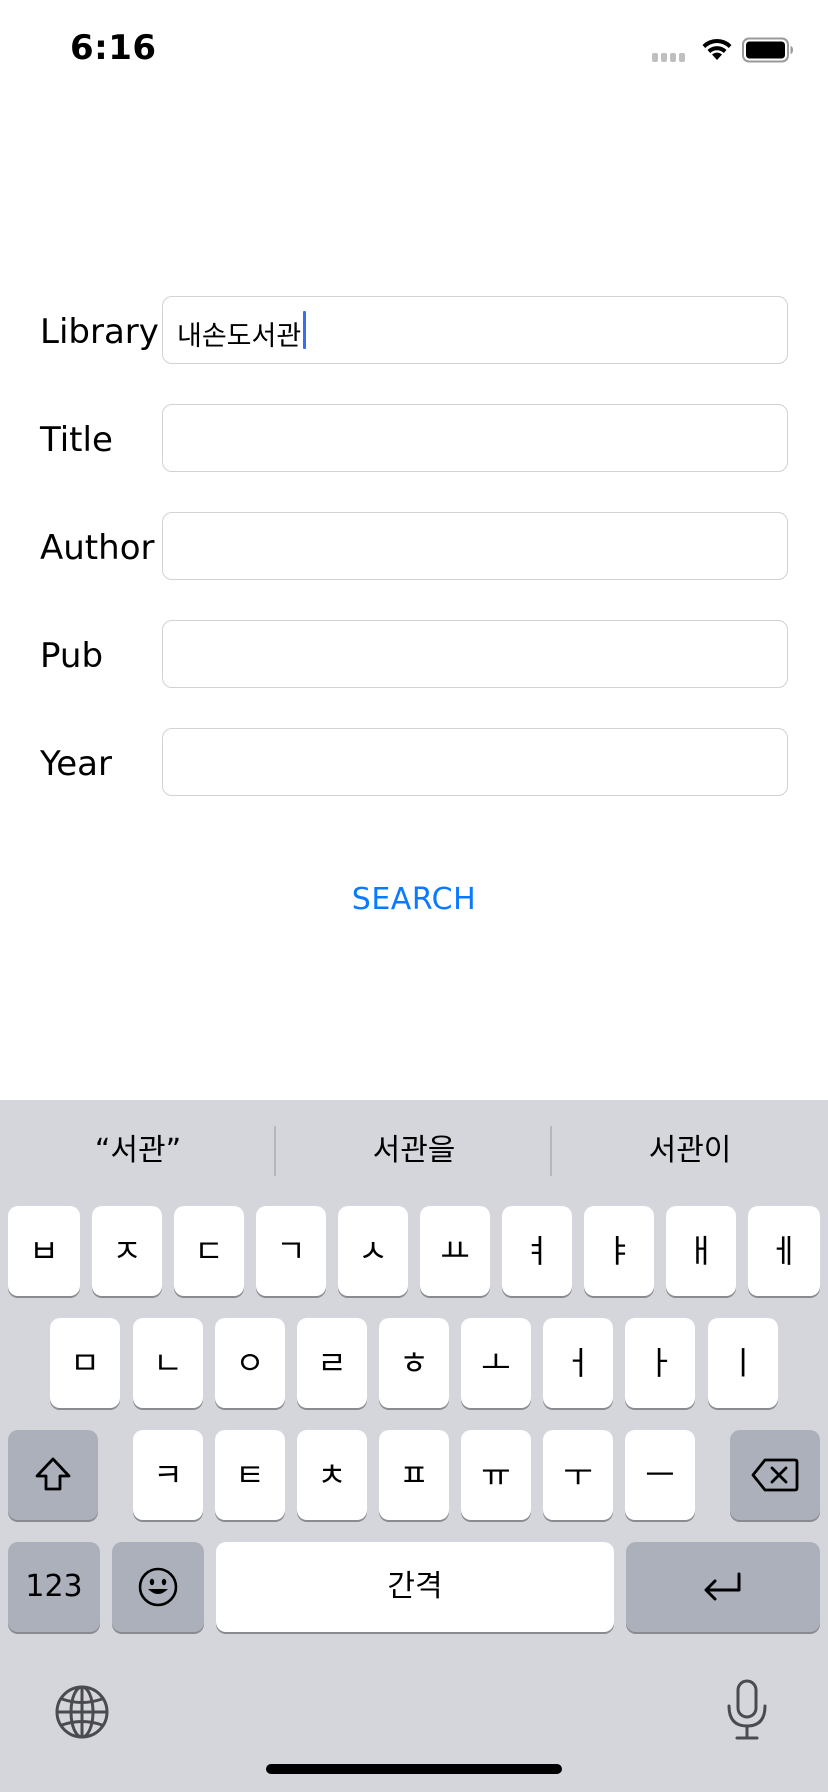 The width and height of the screenshot is (828, 1792). I want to click on shift-key, so click(53, 1475).